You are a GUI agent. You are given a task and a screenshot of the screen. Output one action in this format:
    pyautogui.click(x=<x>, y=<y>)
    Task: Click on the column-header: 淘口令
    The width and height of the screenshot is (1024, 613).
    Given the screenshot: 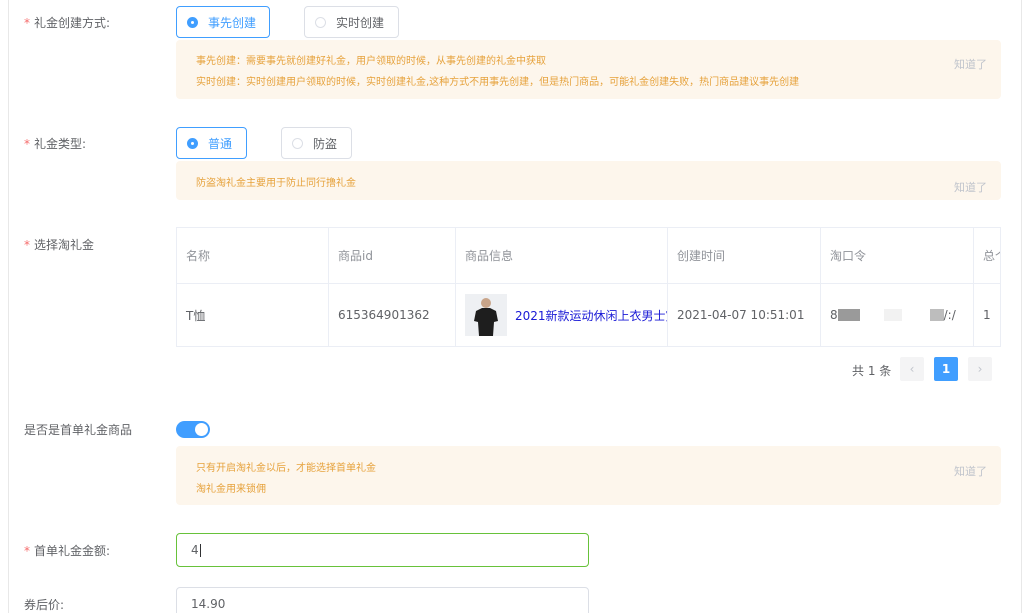 What is the action you would take?
    pyautogui.click(x=897, y=255)
    